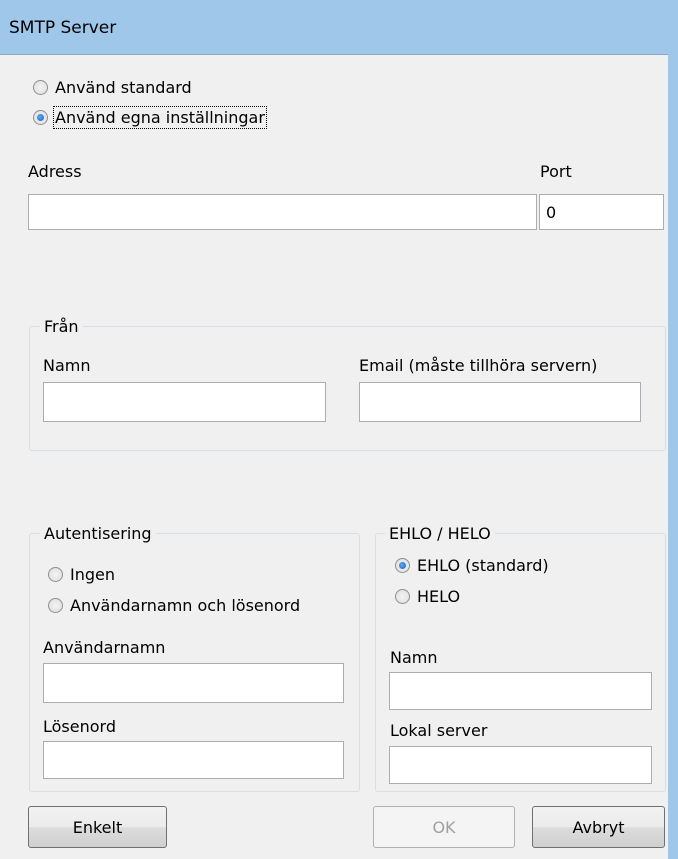 The image size is (678, 859). I want to click on from-name-input, so click(184, 402).